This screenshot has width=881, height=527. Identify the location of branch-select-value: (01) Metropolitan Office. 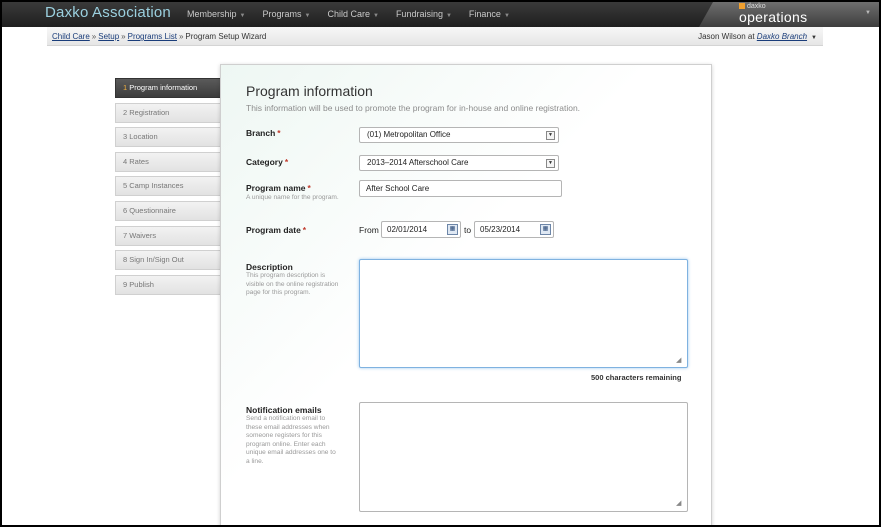
(409, 134).